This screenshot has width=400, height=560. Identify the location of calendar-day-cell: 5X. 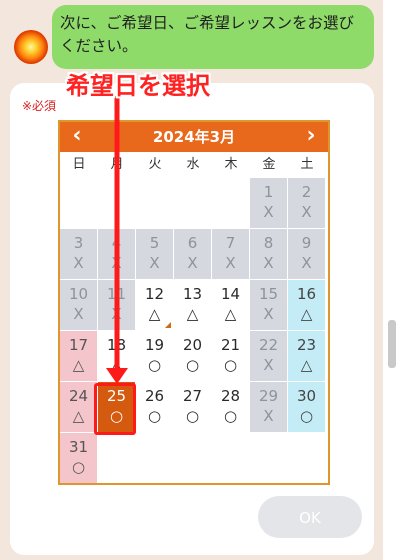
(154, 254).